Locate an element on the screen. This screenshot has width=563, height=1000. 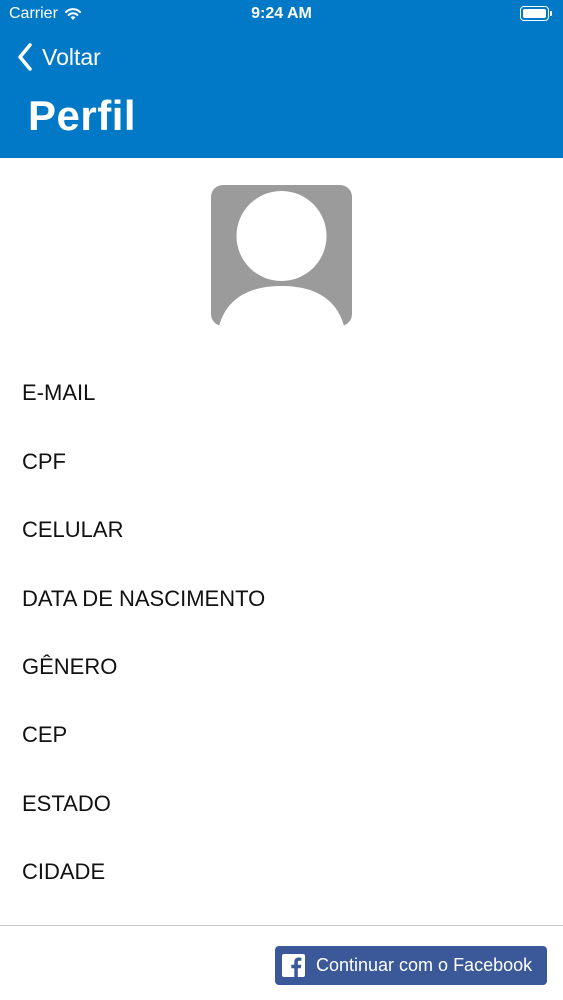
page-title: Perfil is located at coordinates (82, 115).